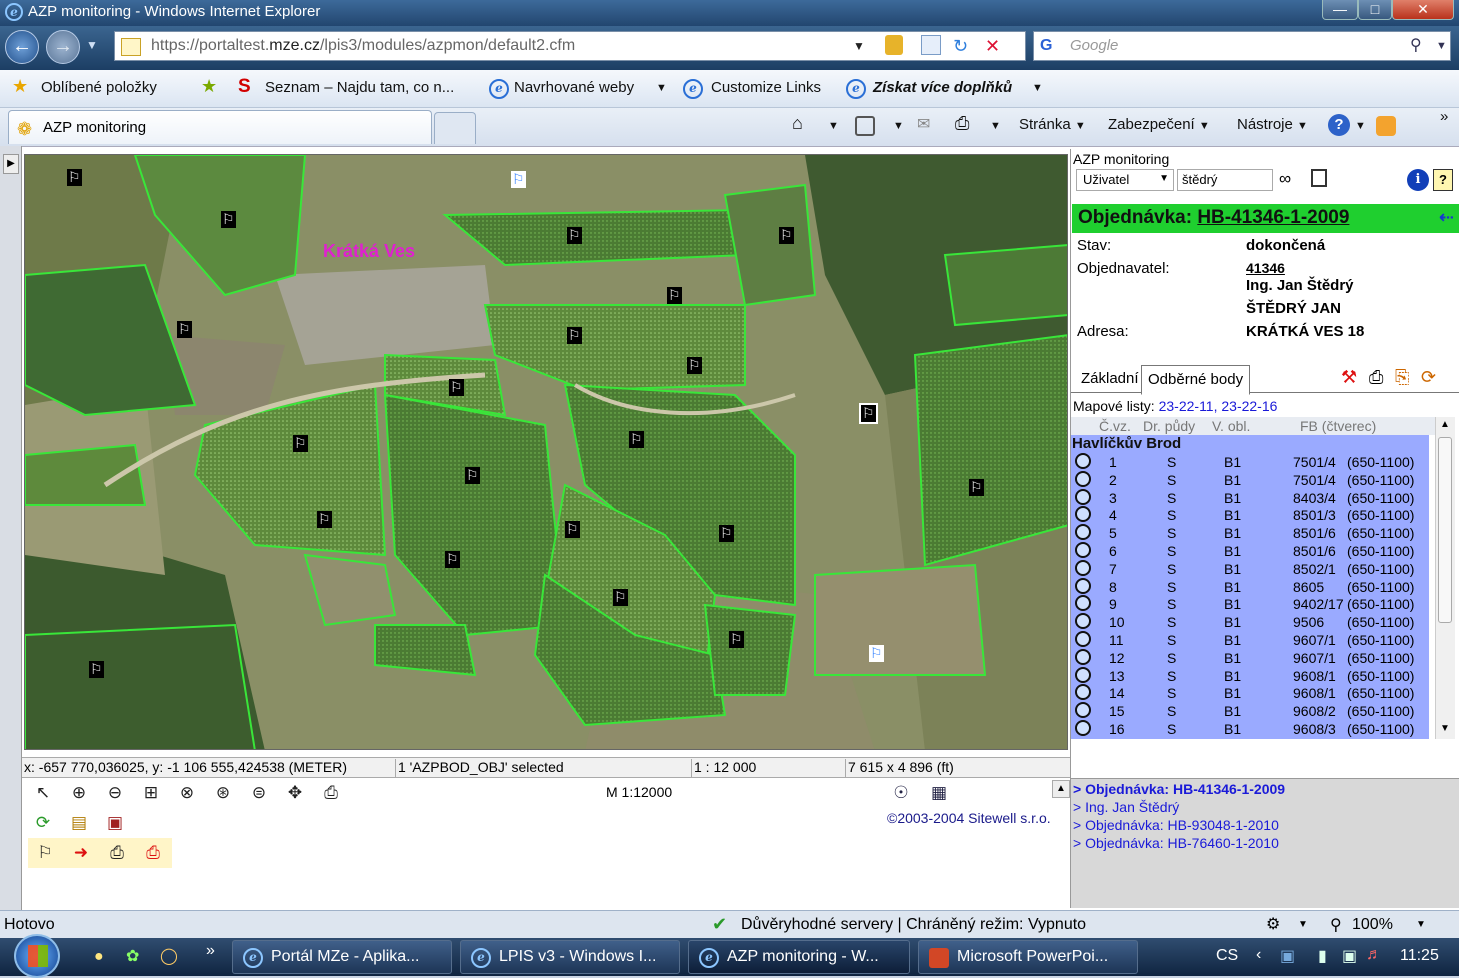  What do you see at coordinates (11, 164) in the screenshot?
I see `expand-panel-icon: ▶` at bounding box center [11, 164].